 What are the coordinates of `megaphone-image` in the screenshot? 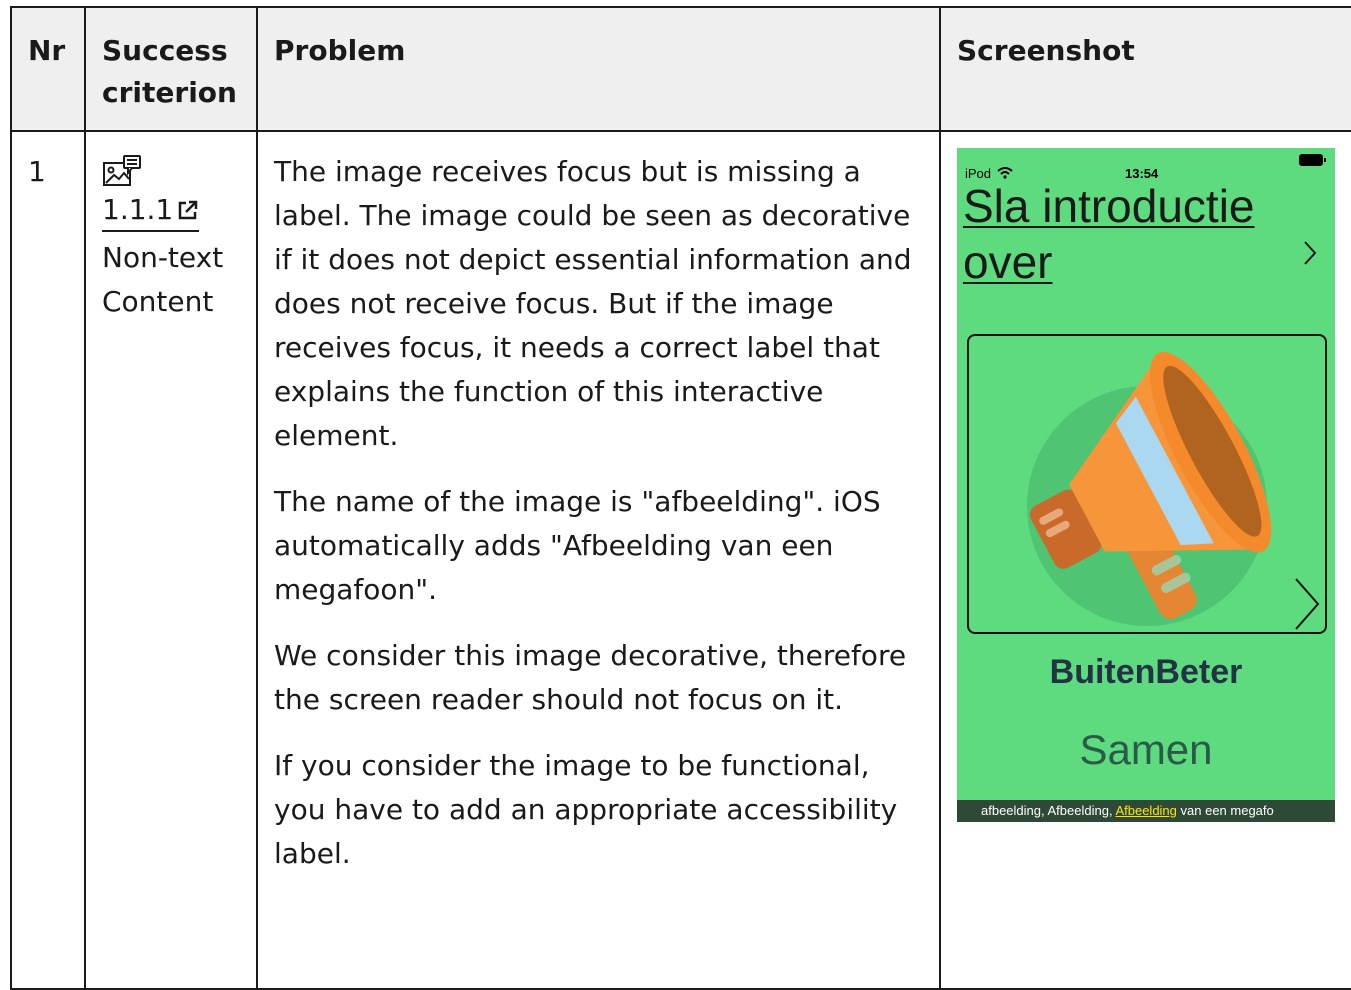 It's located at (1147, 484).